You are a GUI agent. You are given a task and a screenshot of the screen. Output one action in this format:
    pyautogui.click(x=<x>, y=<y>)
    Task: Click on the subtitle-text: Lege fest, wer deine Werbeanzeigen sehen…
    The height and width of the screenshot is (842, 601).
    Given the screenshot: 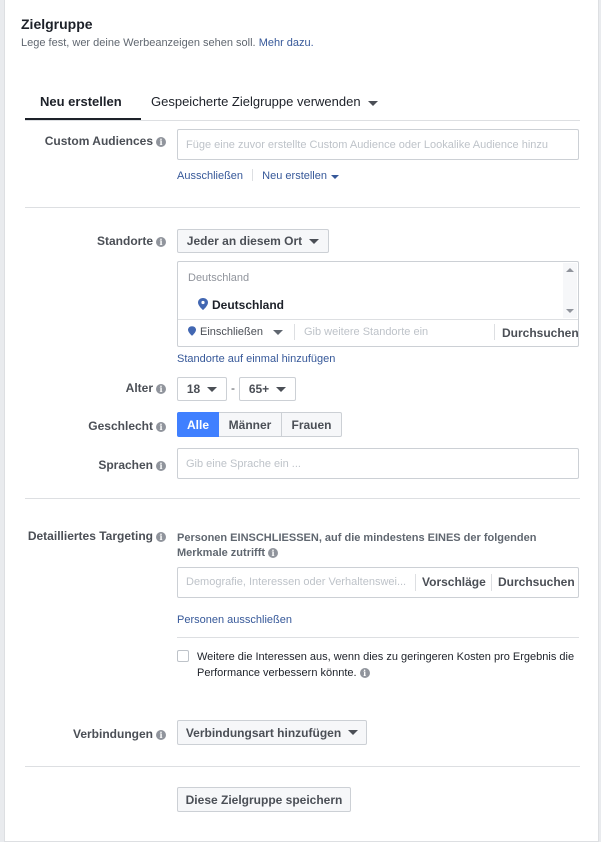 What is the action you would take?
    pyautogui.click(x=138, y=43)
    